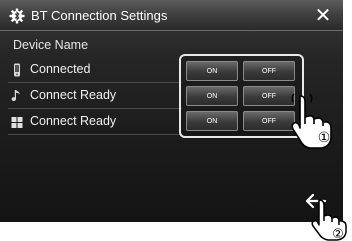 The image size is (352, 241). I want to click on device-row-1: Connected, so click(95, 70).